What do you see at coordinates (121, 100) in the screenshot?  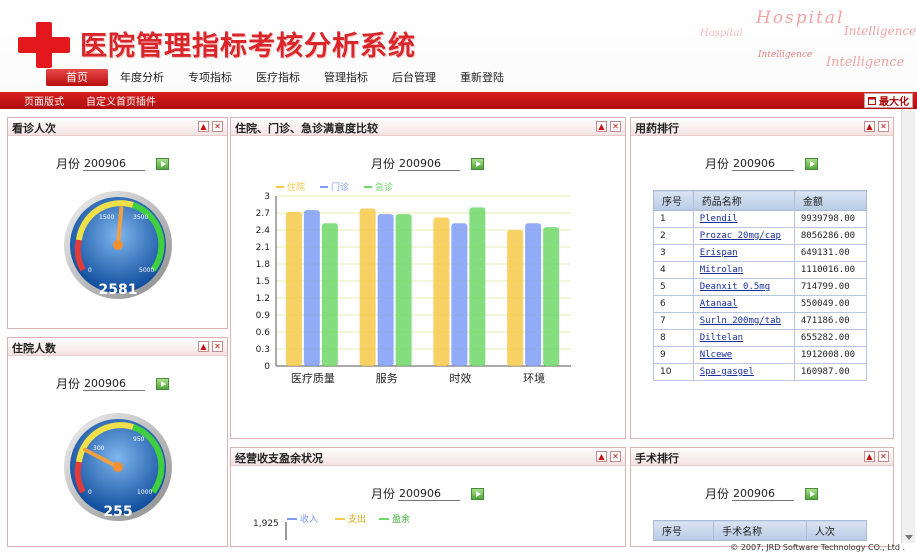 I see `custom-plugin-link: 自定义首页插件` at bounding box center [121, 100].